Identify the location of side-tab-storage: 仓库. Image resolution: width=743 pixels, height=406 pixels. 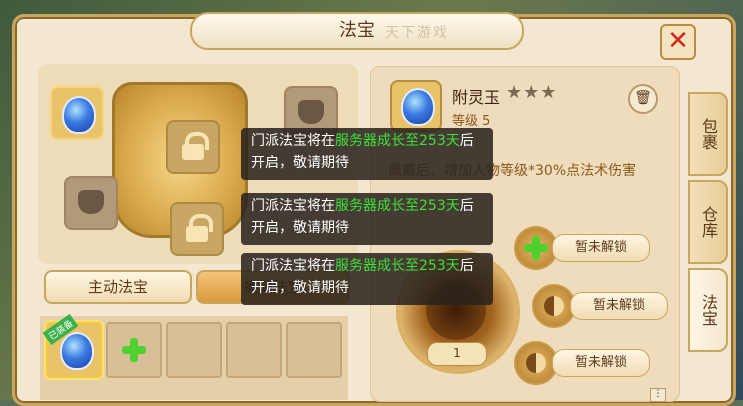
(708, 222).